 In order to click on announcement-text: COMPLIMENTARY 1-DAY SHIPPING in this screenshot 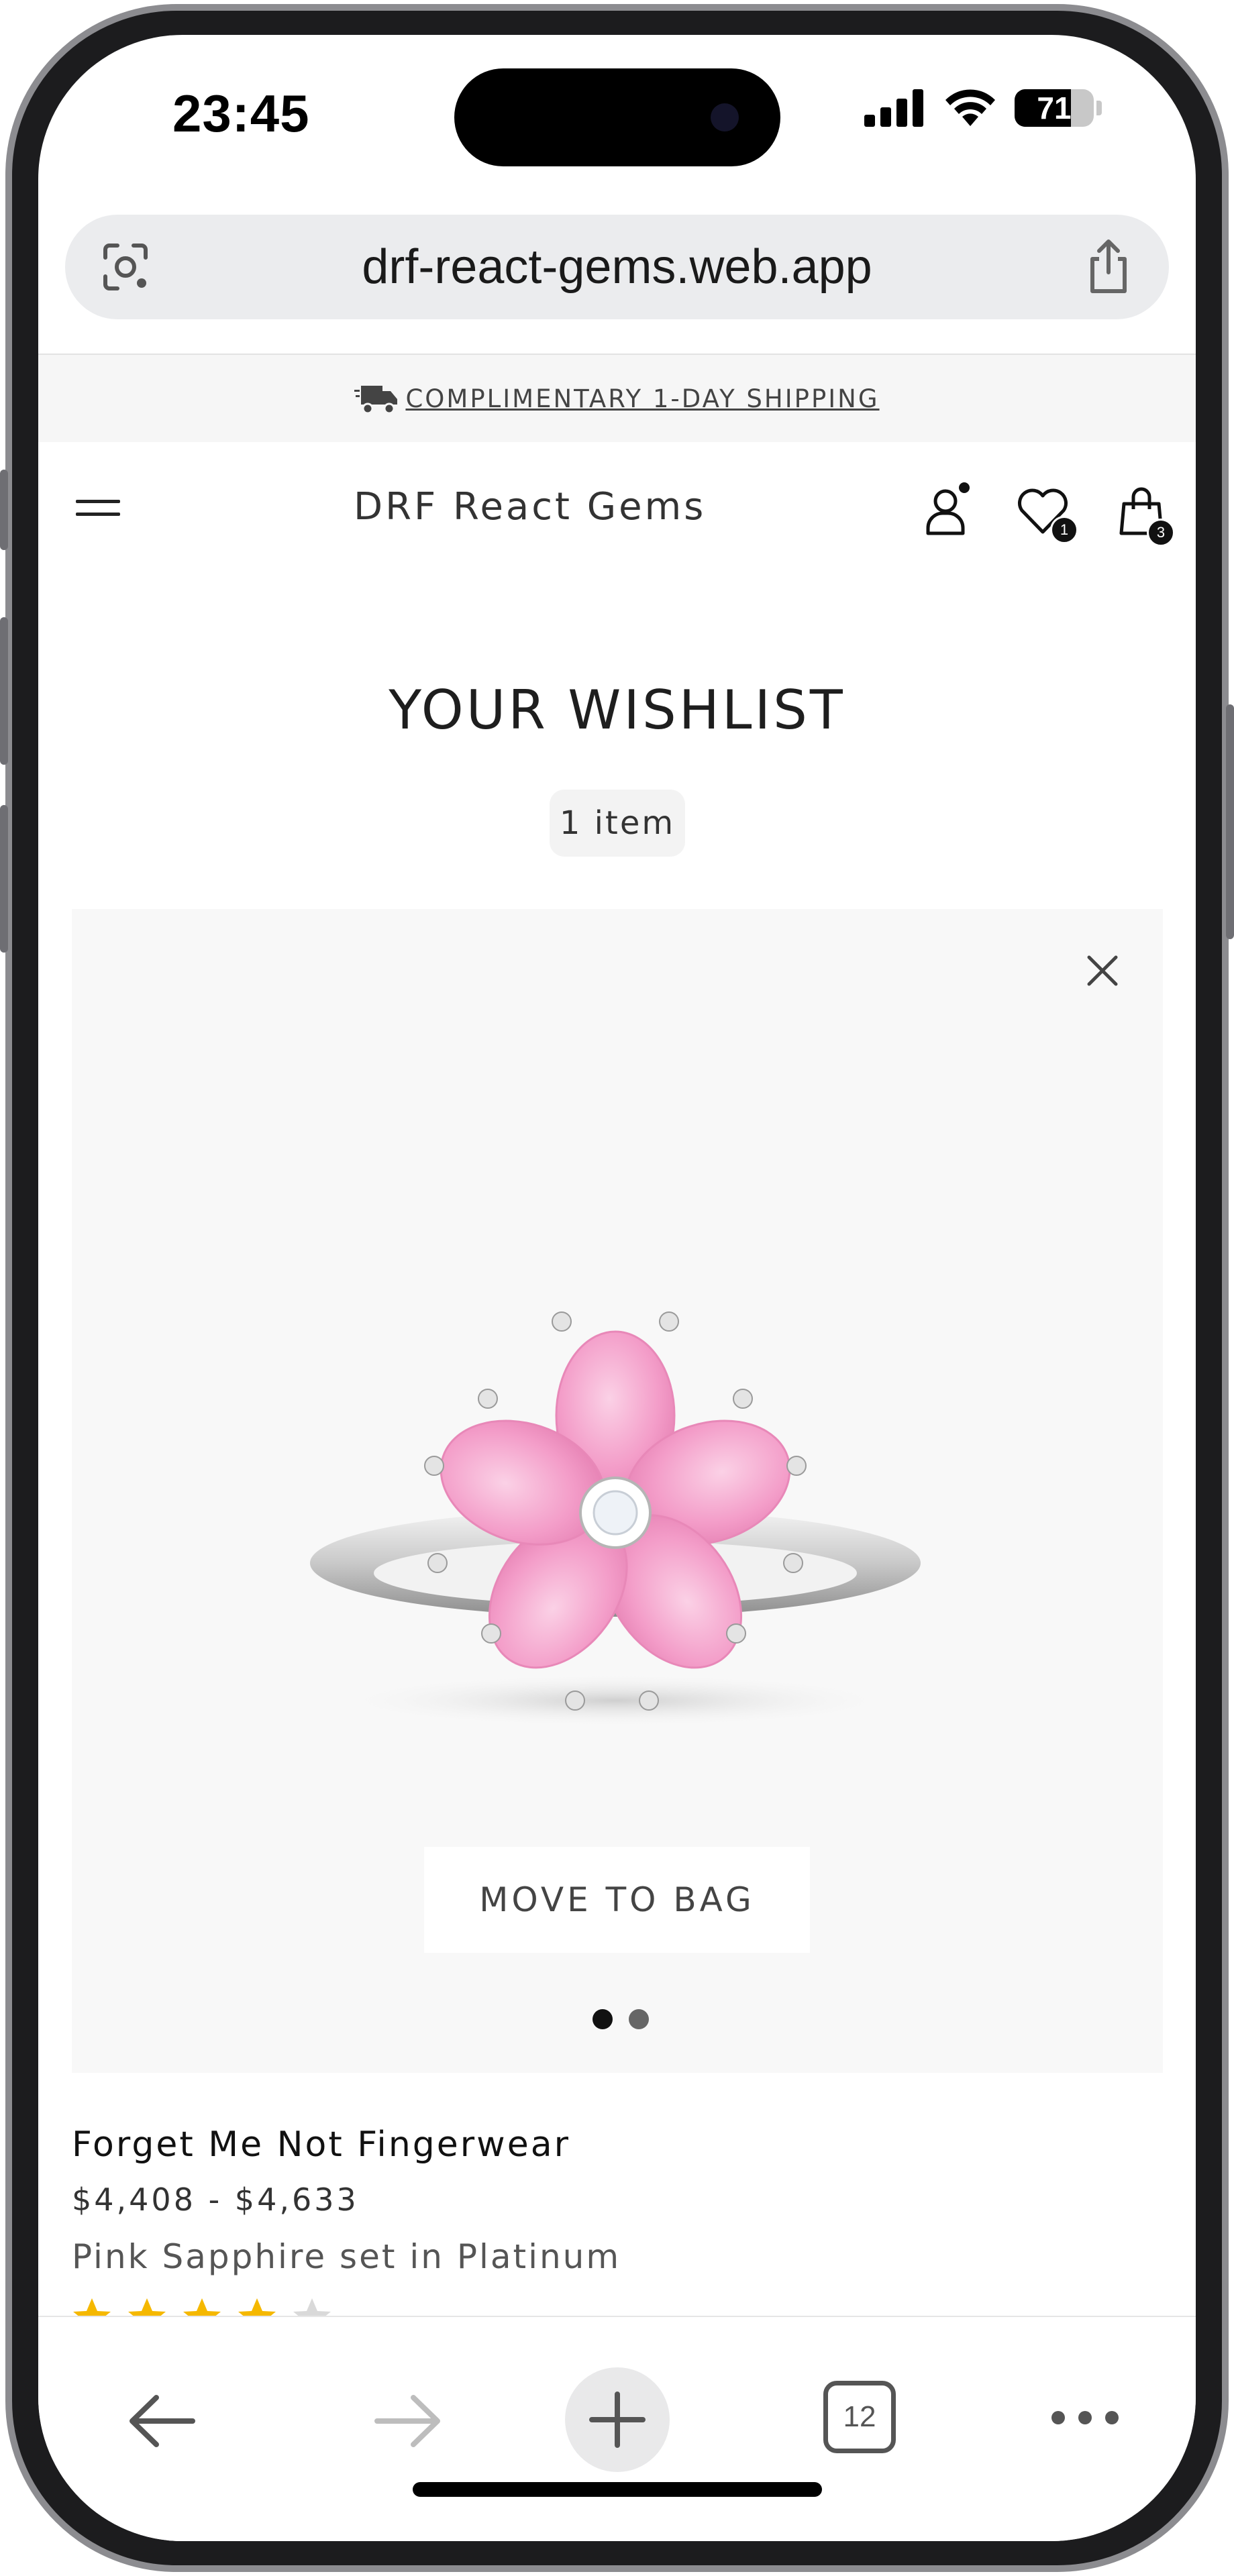, I will do `click(642, 398)`.